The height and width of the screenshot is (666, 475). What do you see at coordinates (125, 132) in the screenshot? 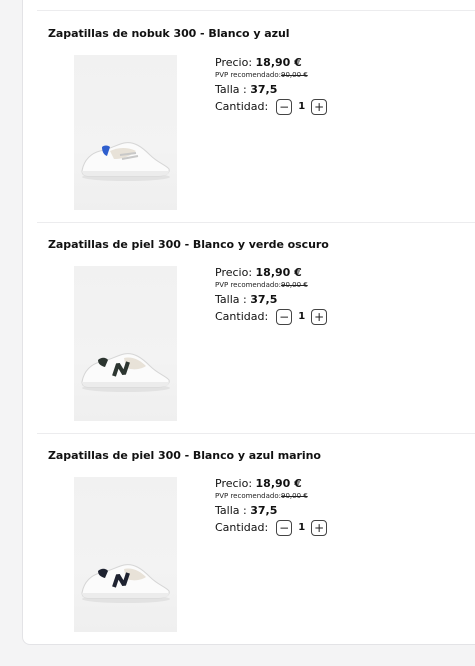
I see `sneaker-white-blue-image` at bounding box center [125, 132].